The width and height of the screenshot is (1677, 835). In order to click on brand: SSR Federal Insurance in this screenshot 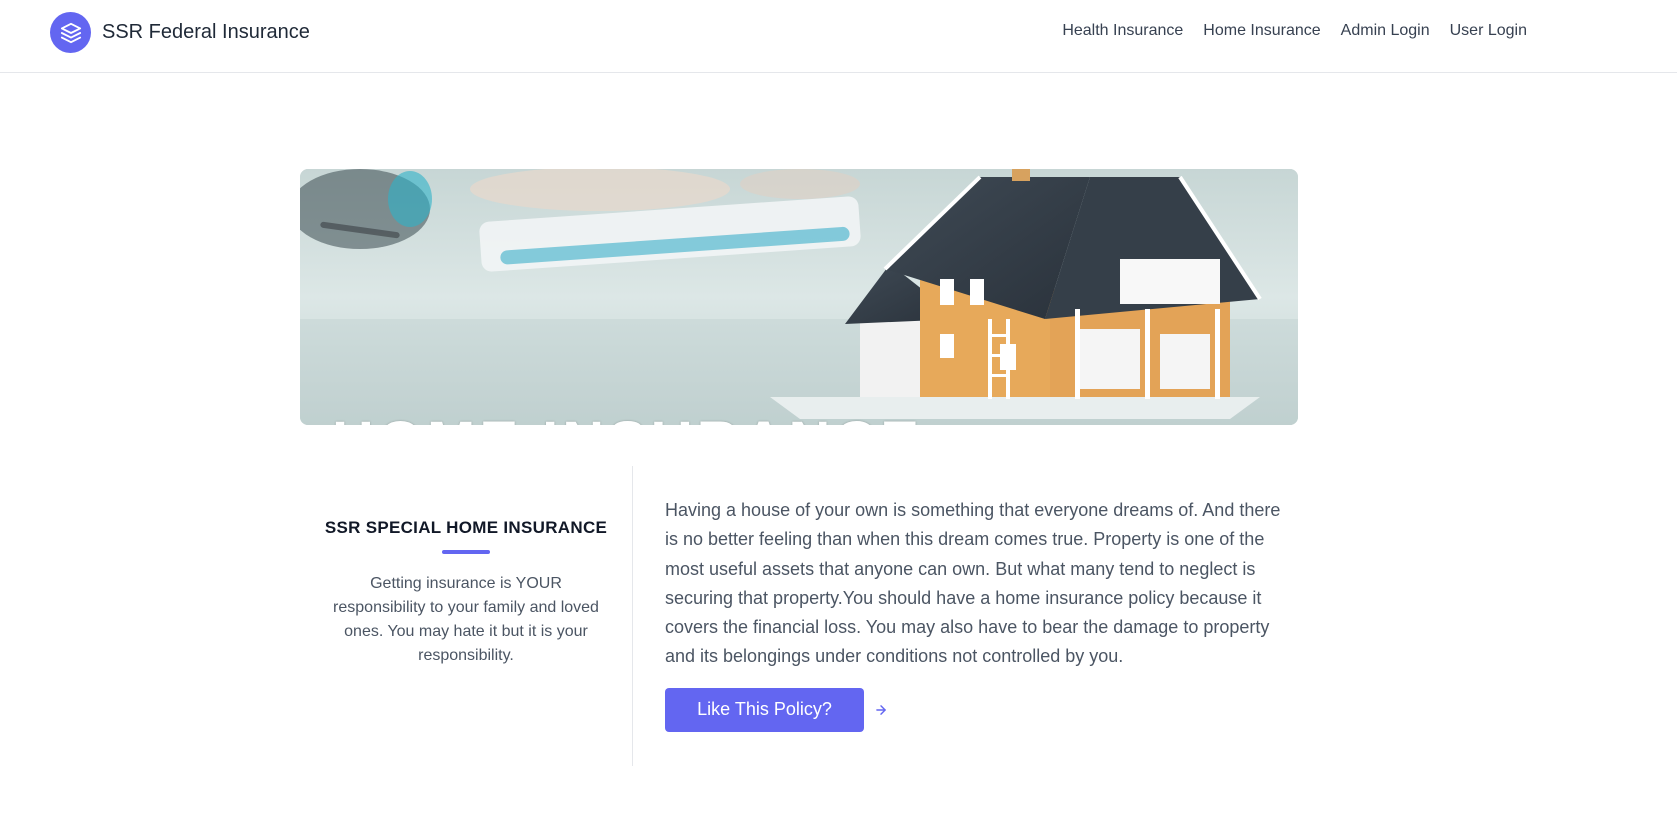, I will do `click(180, 32)`.